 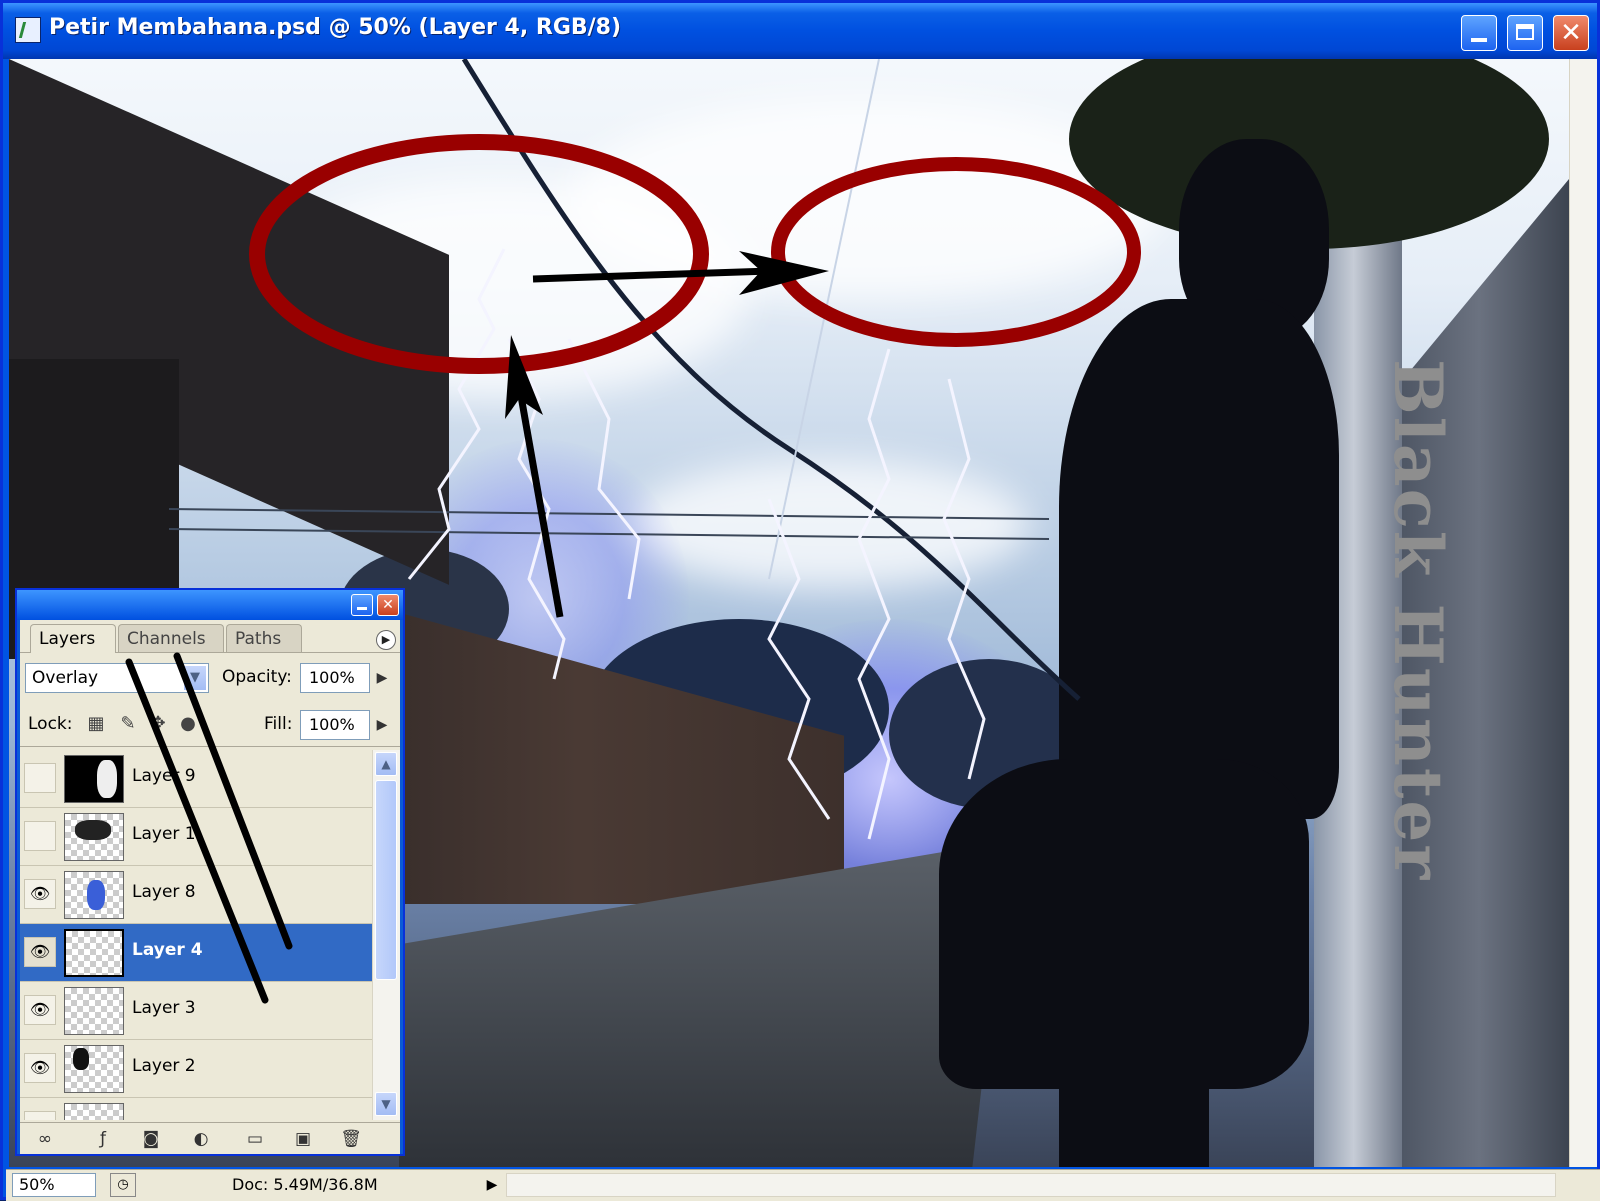 I want to click on minimize-icon, so click(x=1479, y=40).